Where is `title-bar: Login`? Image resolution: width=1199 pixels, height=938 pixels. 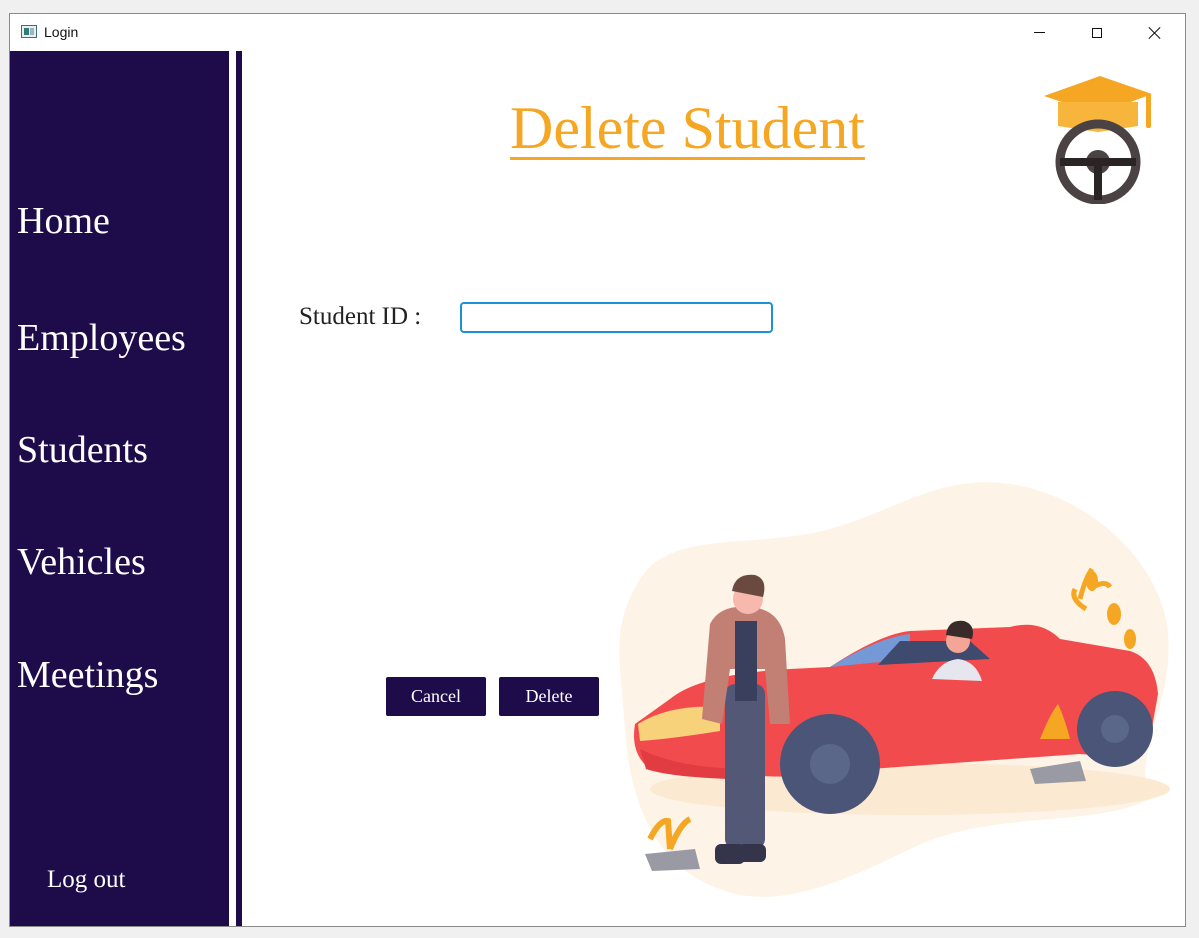 title-bar: Login is located at coordinates (597, 32).